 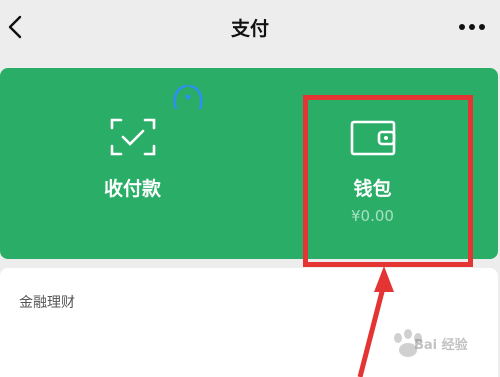 I want to click on credit-card-icon, so click(x=62, y=98).